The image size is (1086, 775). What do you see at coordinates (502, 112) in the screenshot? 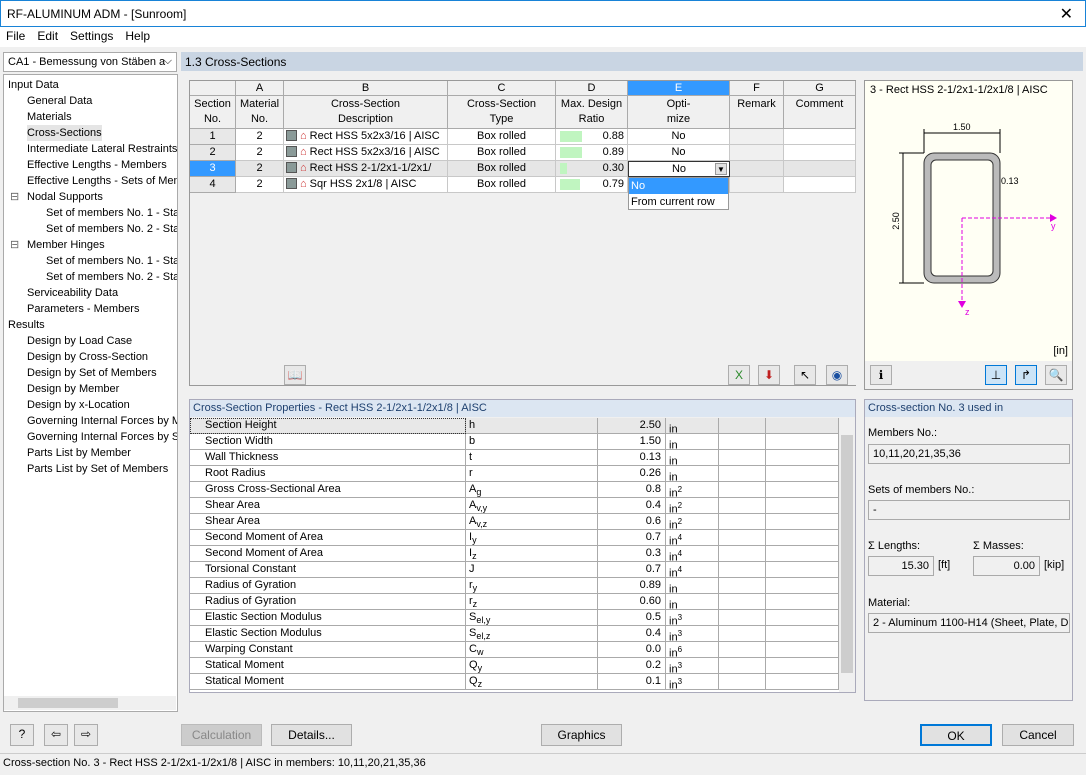
I see `column-header: Cross-Section Type` at bounding box center [502, 112].